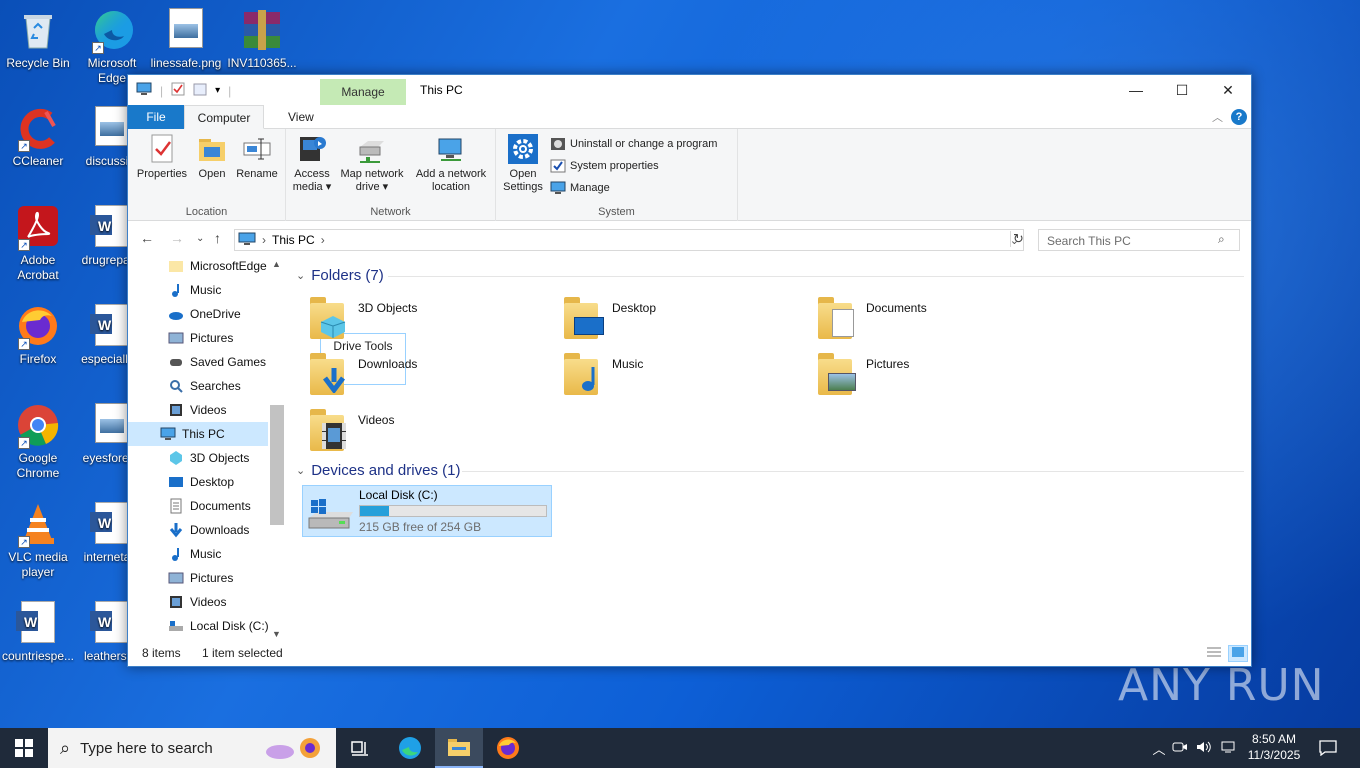 The height and width of the screenshot is (768, 1360). I want to click on collapse-ribbon-icon: ︿, so click(1217, 117).